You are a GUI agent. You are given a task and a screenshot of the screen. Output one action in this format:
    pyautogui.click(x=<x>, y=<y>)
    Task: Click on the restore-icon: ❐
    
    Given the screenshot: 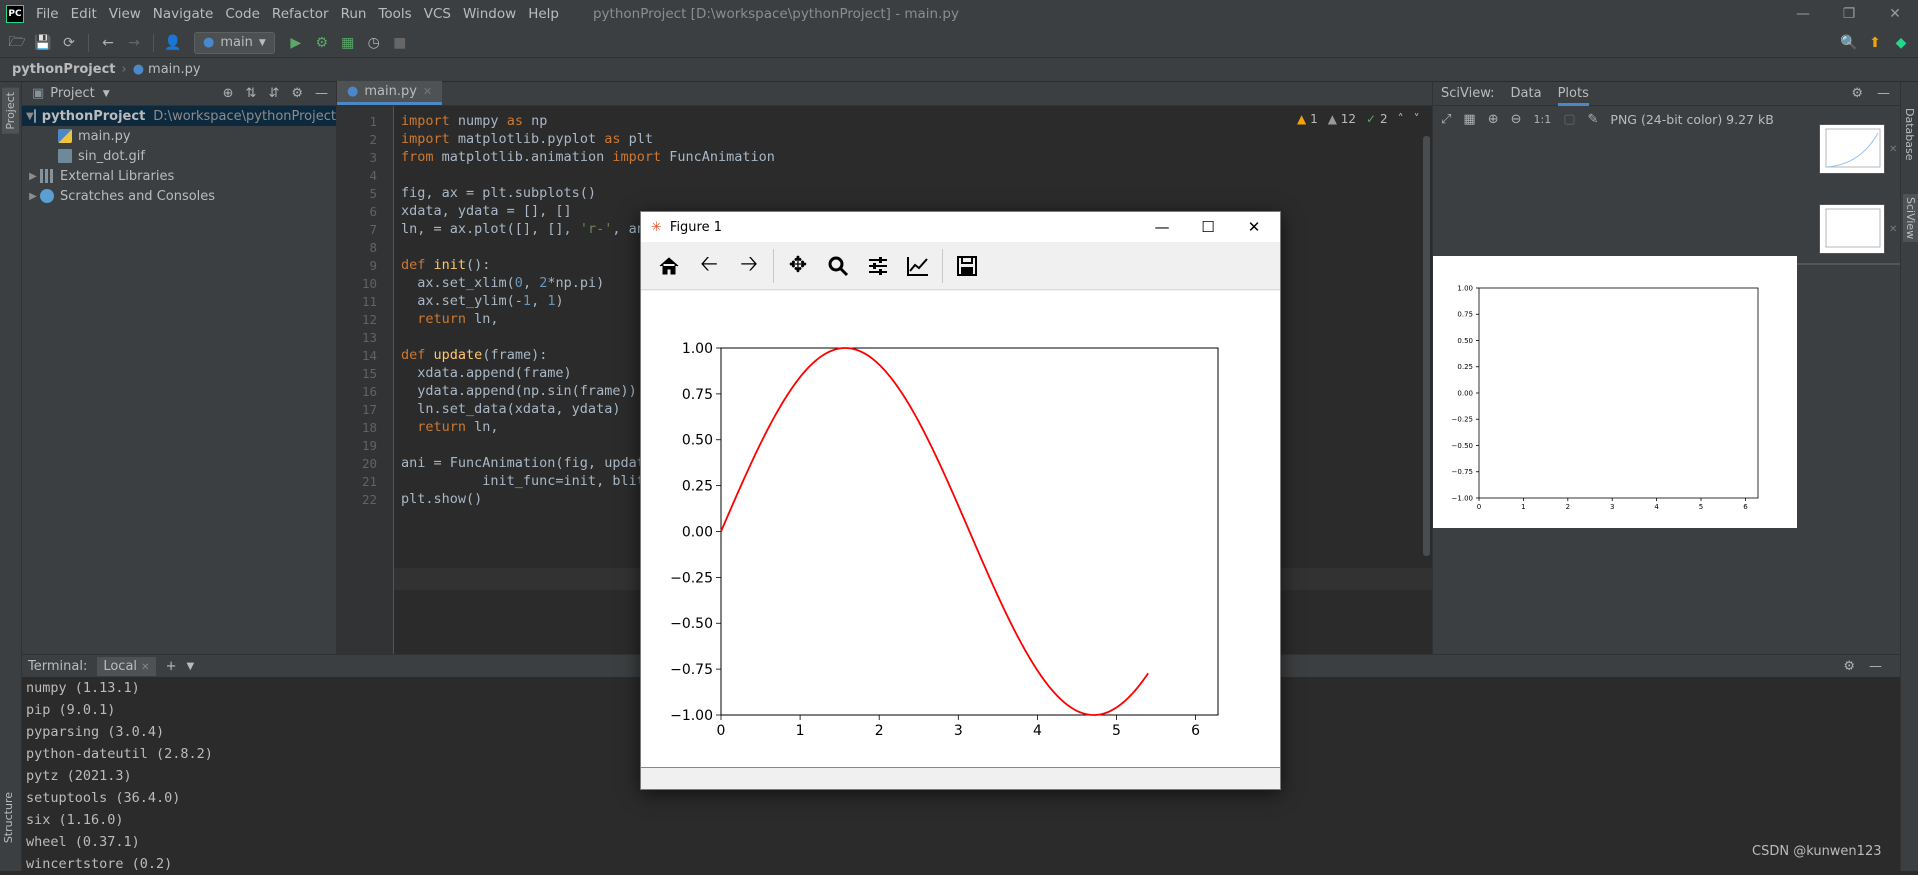 What is the action you would take?
    pyautogui.click(x=1849, y=14)
    